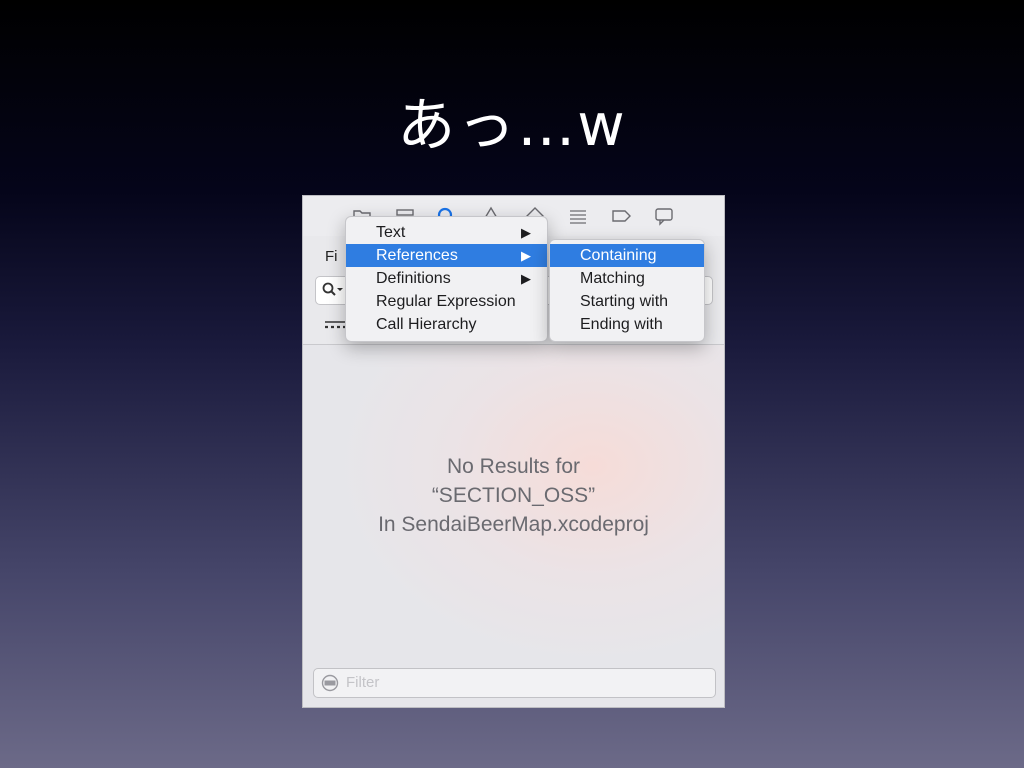 Image resolution: width=1024 pixels, height=768 pixels. What do you see at coordinates (627, 324) in the screenshot?
I see `submenu-item-ending-with: Ending with` at bounding box center [627, 324].